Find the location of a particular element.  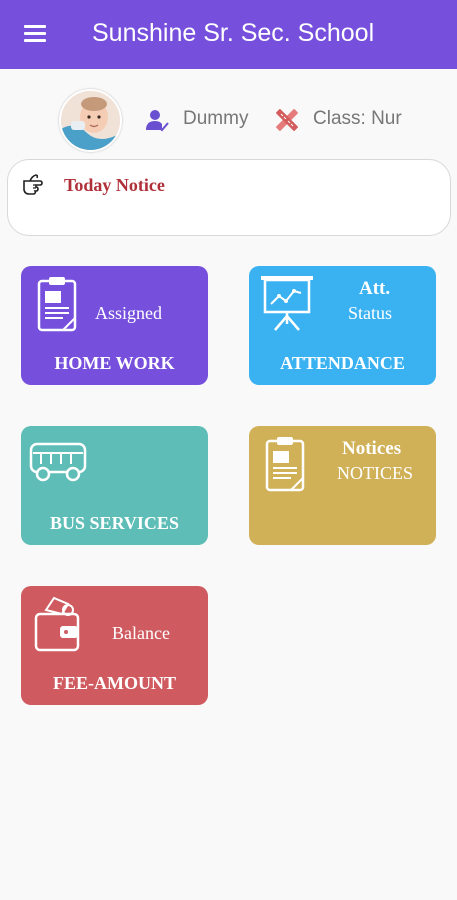

pointing-hand-icon is located at coordinates (37, 184).